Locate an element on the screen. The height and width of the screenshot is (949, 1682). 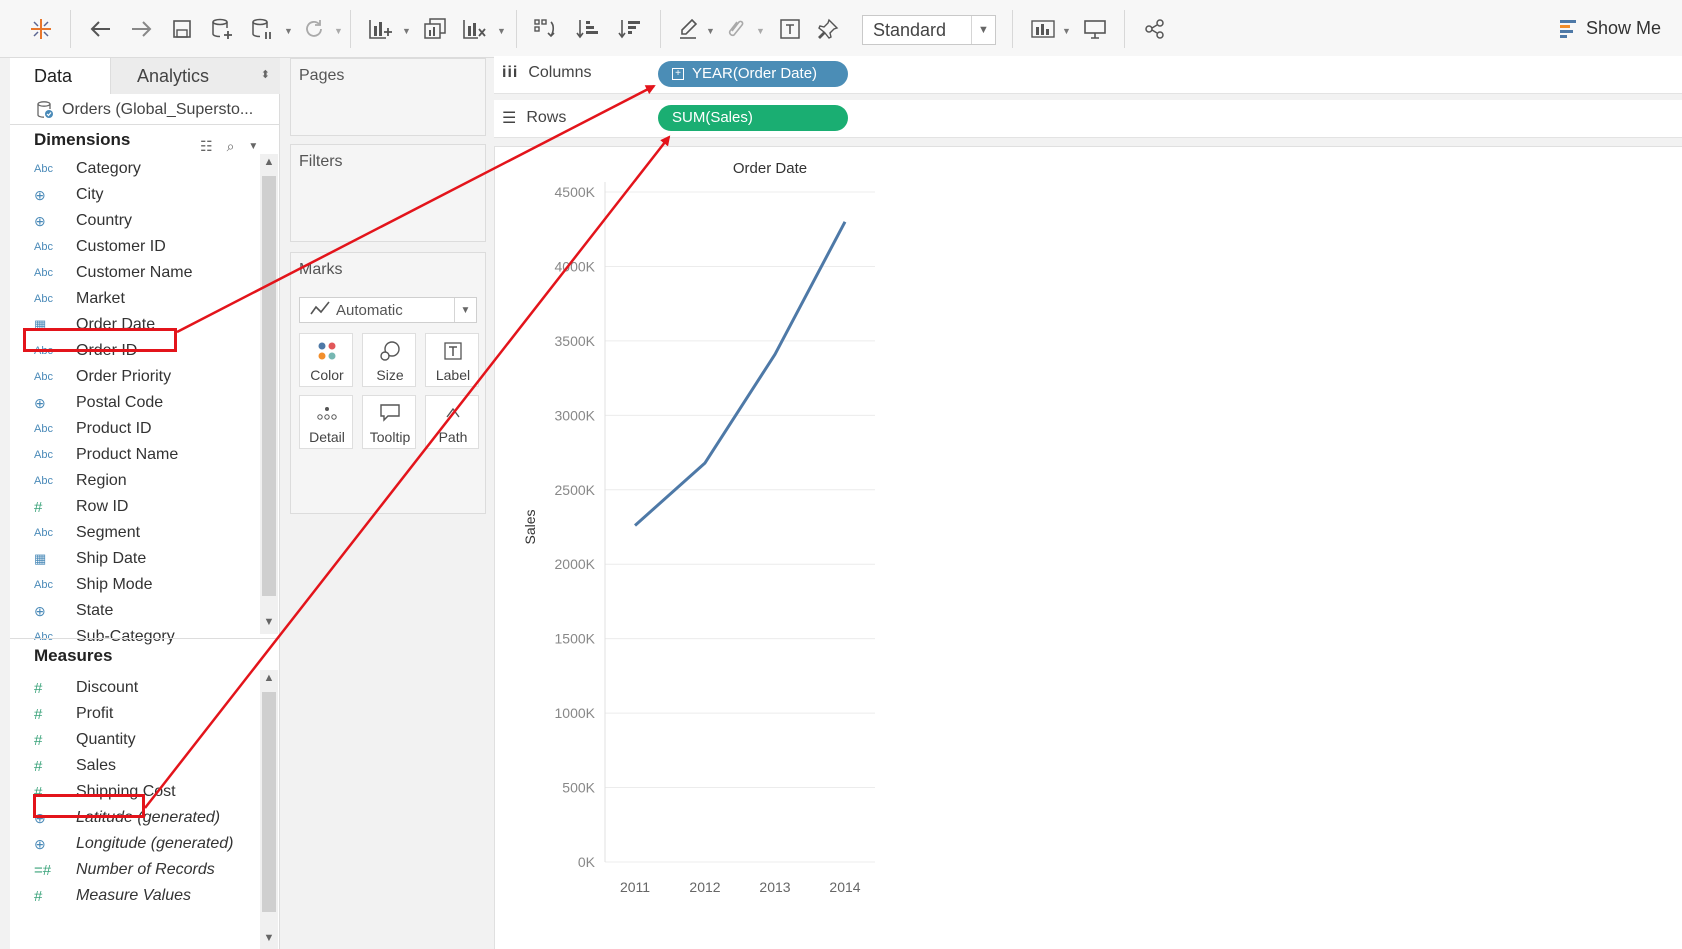
field-label: Segment is located at coordinates (108, 532).